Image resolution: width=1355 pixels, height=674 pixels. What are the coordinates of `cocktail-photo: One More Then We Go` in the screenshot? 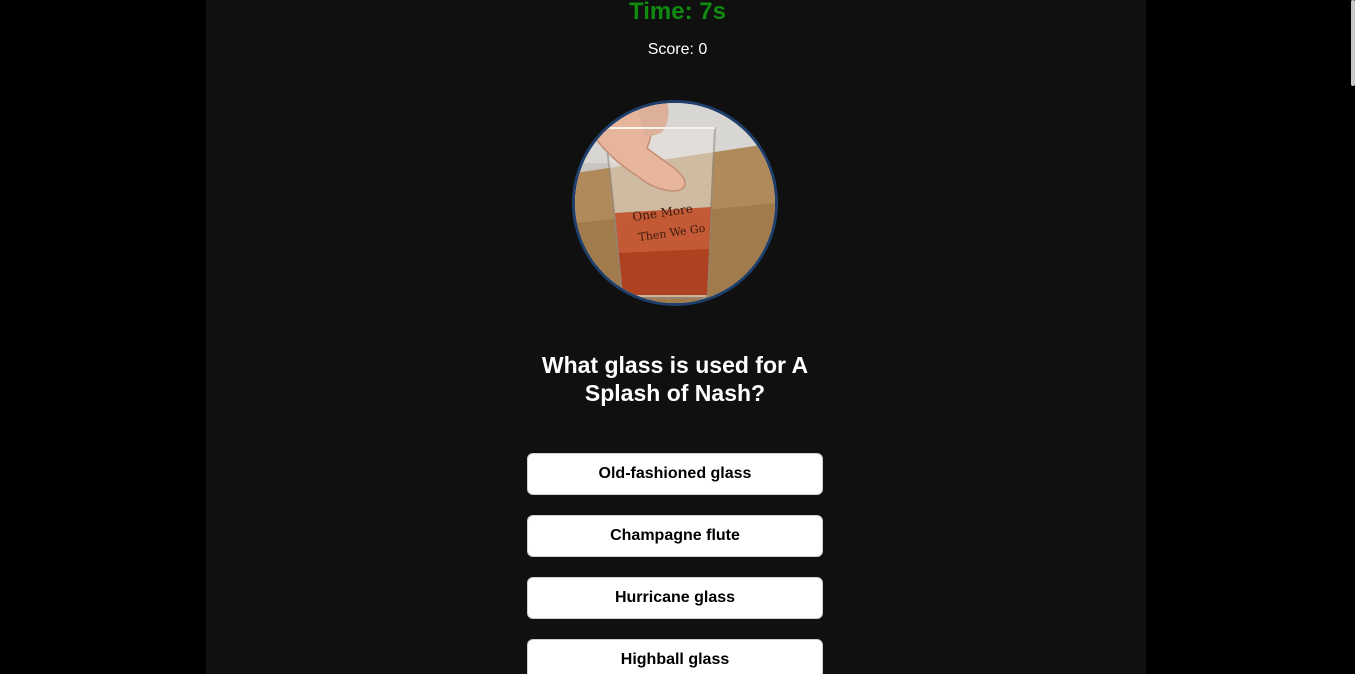 It's located at (675, 203).